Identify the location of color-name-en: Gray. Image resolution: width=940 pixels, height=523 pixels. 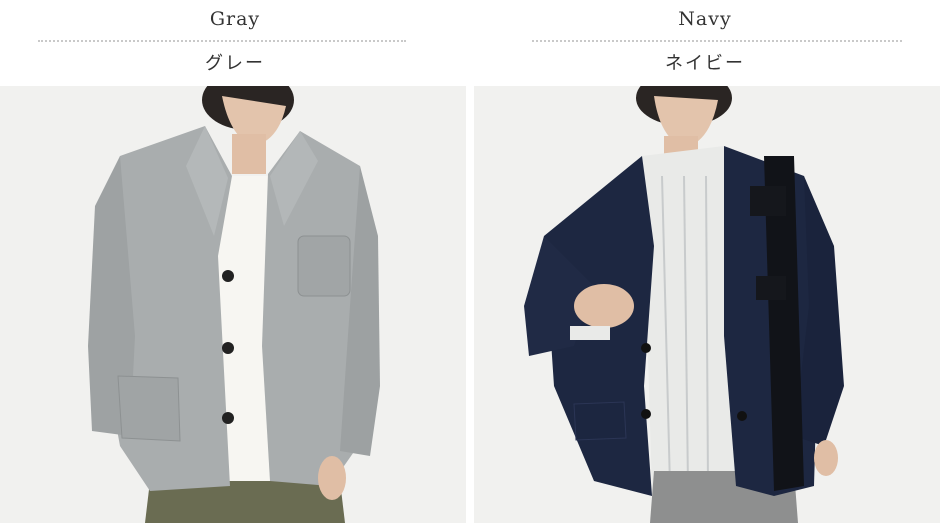
(235, 19).